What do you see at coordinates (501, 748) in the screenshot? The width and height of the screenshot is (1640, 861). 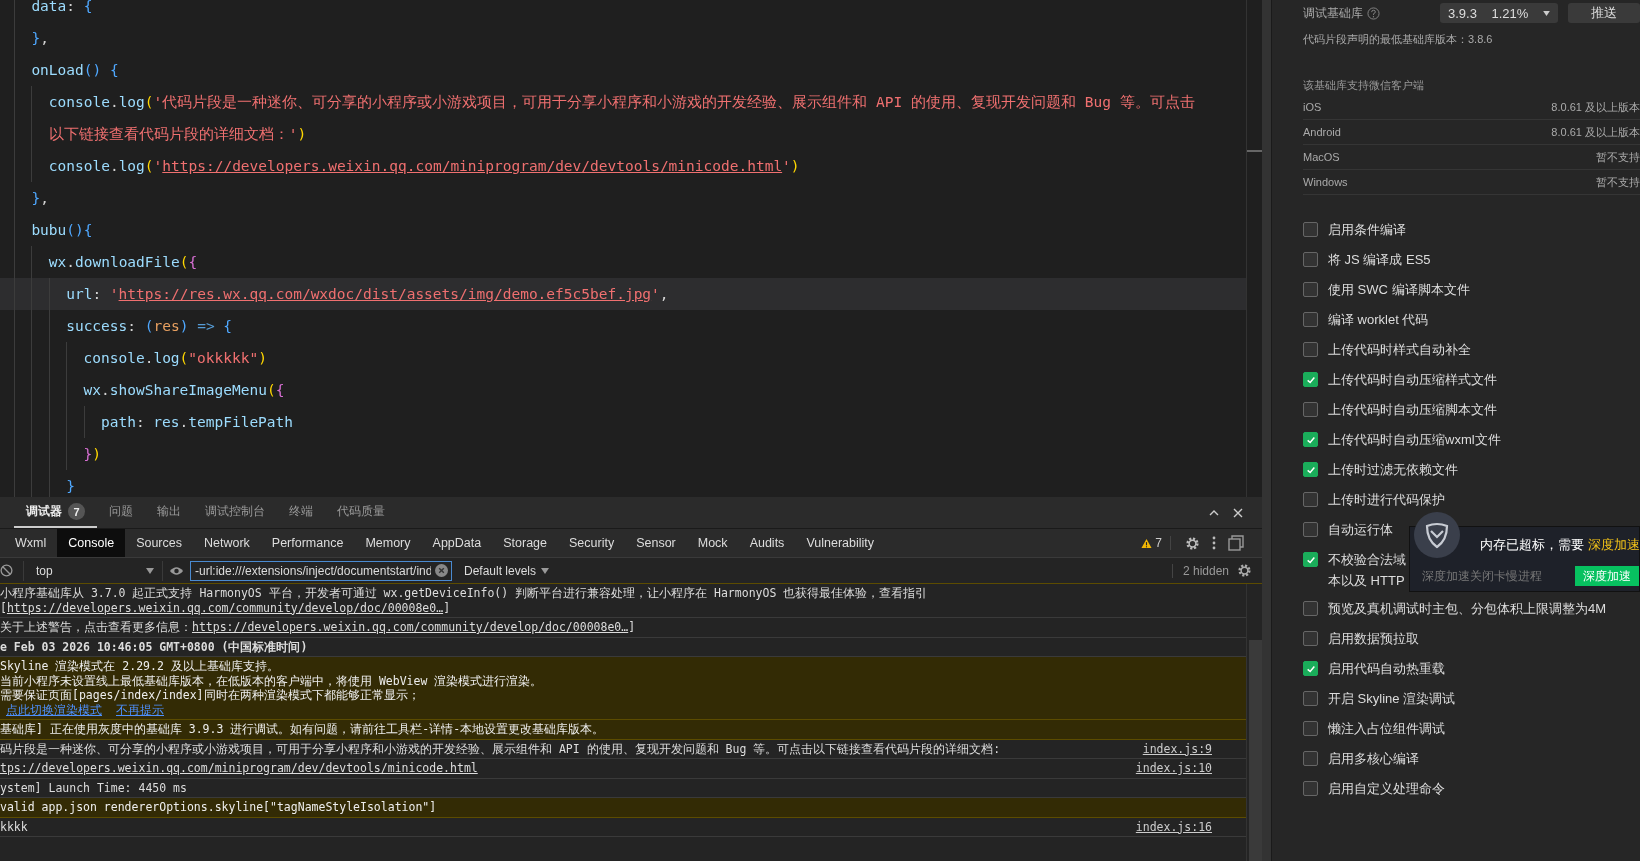 I see `console-message: 码片段是一种迷你、可分享的小程序或小游戏项目，可用于分享小程序和小游戏的开发经验、展示组件和 API 的使用、复现开发问题和 Bug 等。可点击以下链接查看代码片段的详细文档:` at bounding box center [501, 748].